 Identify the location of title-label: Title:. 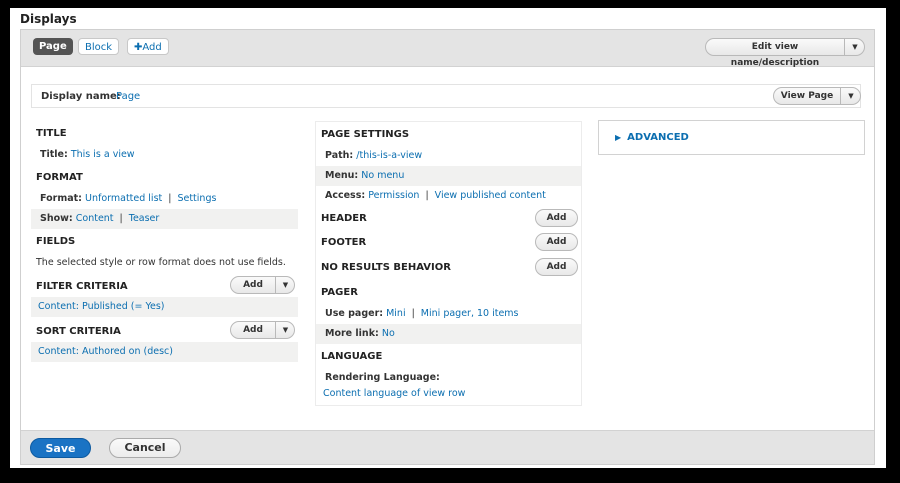
(54, 154).